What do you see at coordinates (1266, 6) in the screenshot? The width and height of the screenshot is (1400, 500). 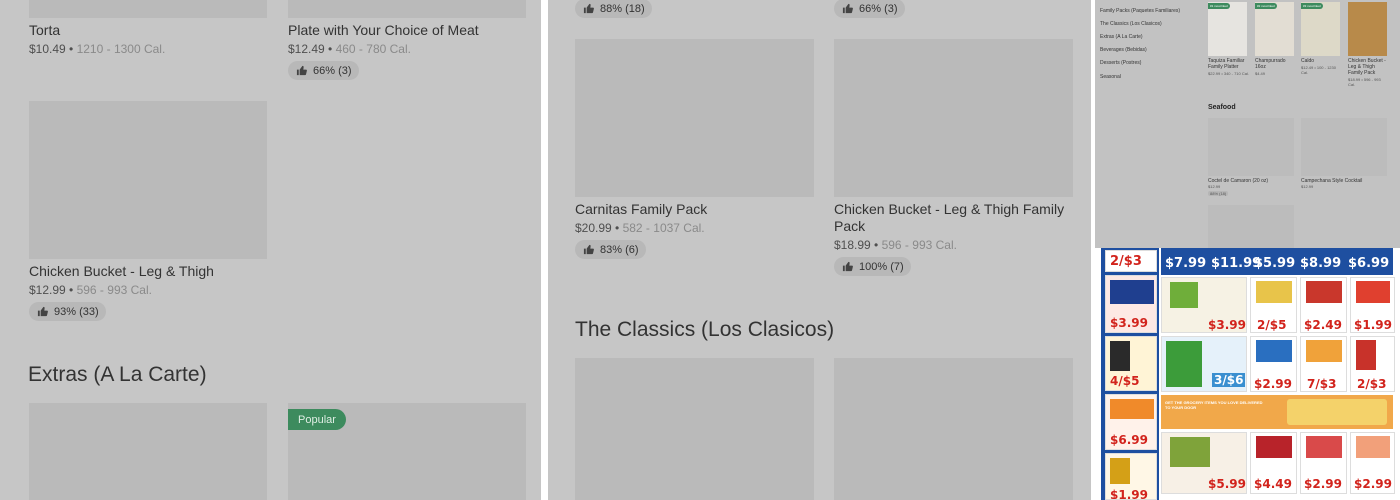 I see `popular-badge: #2 most liked` at bounding box center [1266, 6].